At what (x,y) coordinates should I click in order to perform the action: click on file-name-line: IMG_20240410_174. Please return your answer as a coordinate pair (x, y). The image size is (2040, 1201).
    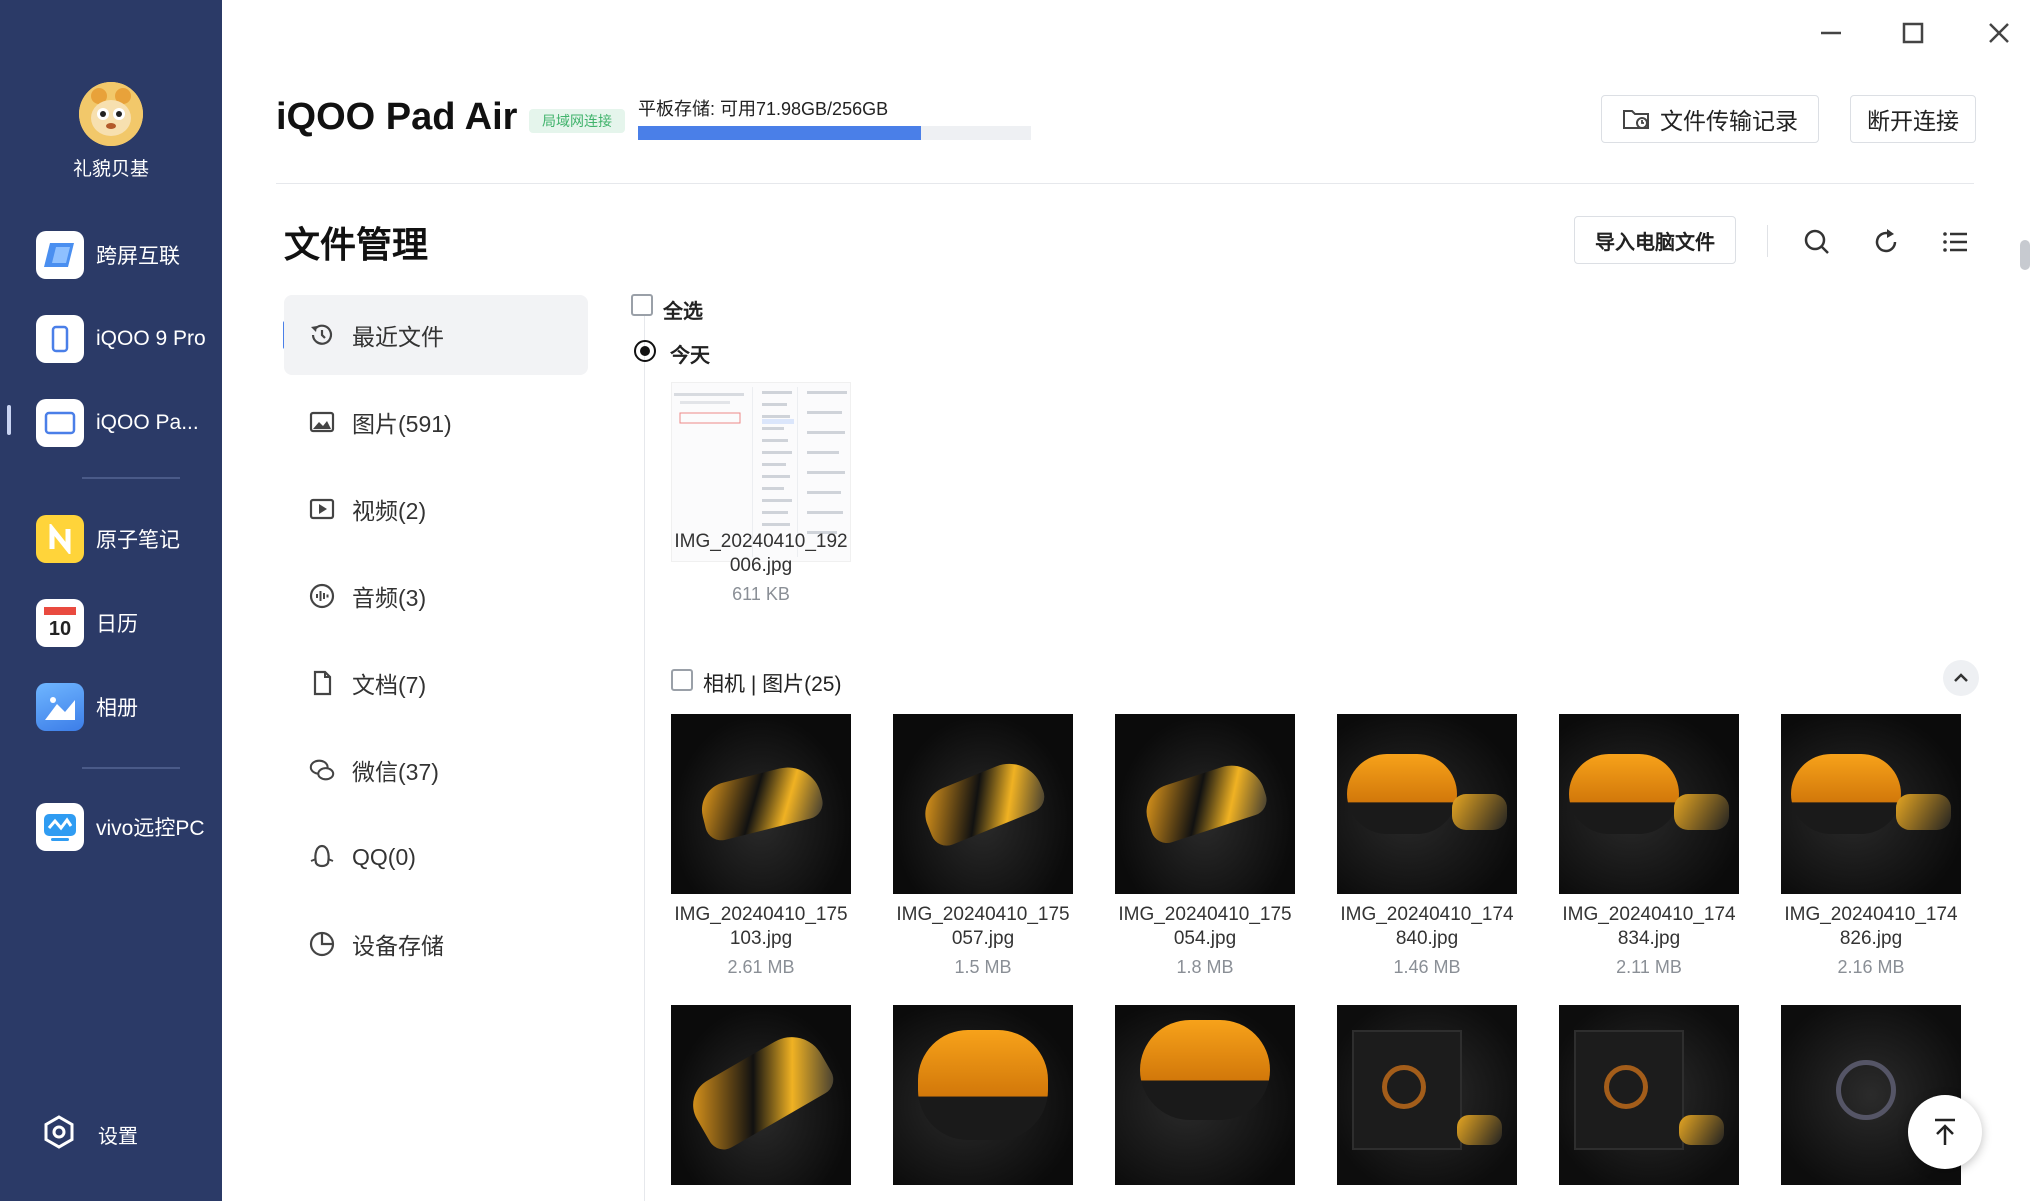
    Looking at the image, I should click on (1427, 914).